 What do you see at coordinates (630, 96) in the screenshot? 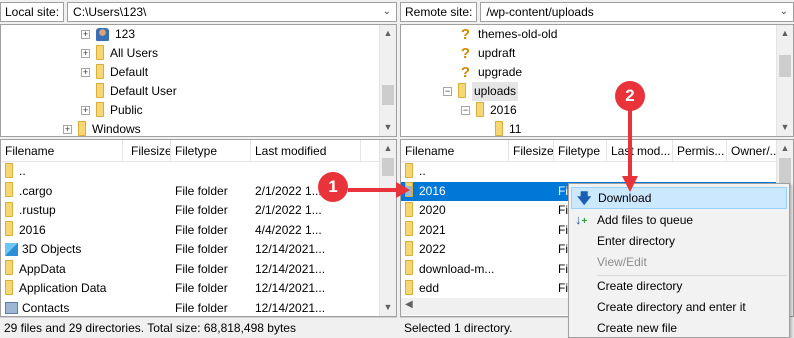
I see `annotation-badge-2: 2` at bounding box center [630, 96].